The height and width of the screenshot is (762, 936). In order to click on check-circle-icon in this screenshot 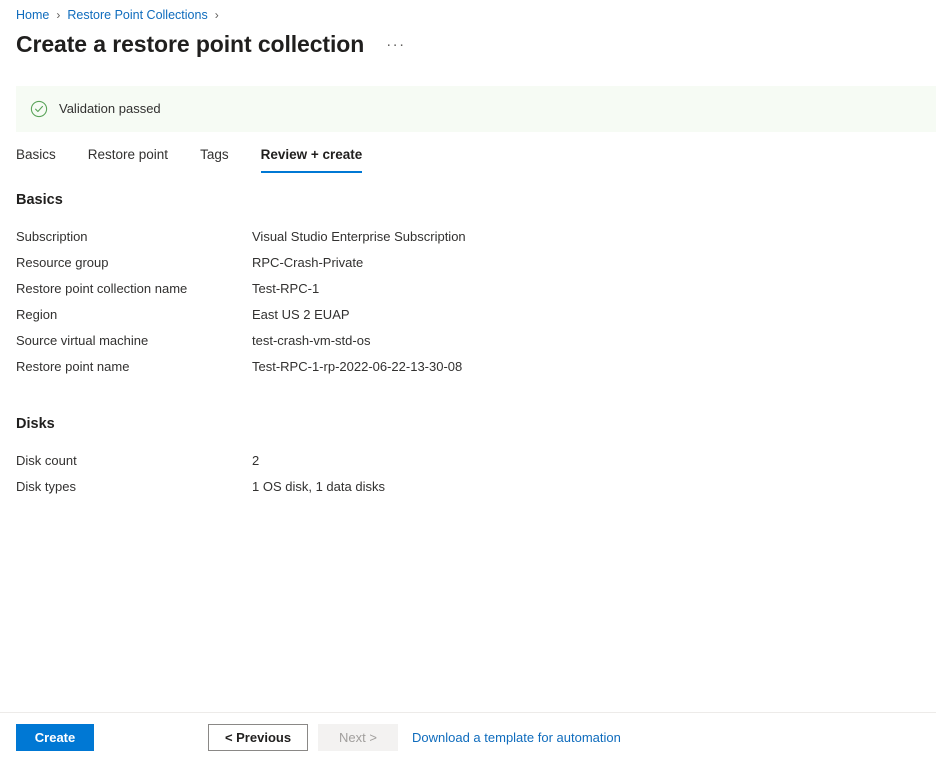, I will do `click(39, 109)`.